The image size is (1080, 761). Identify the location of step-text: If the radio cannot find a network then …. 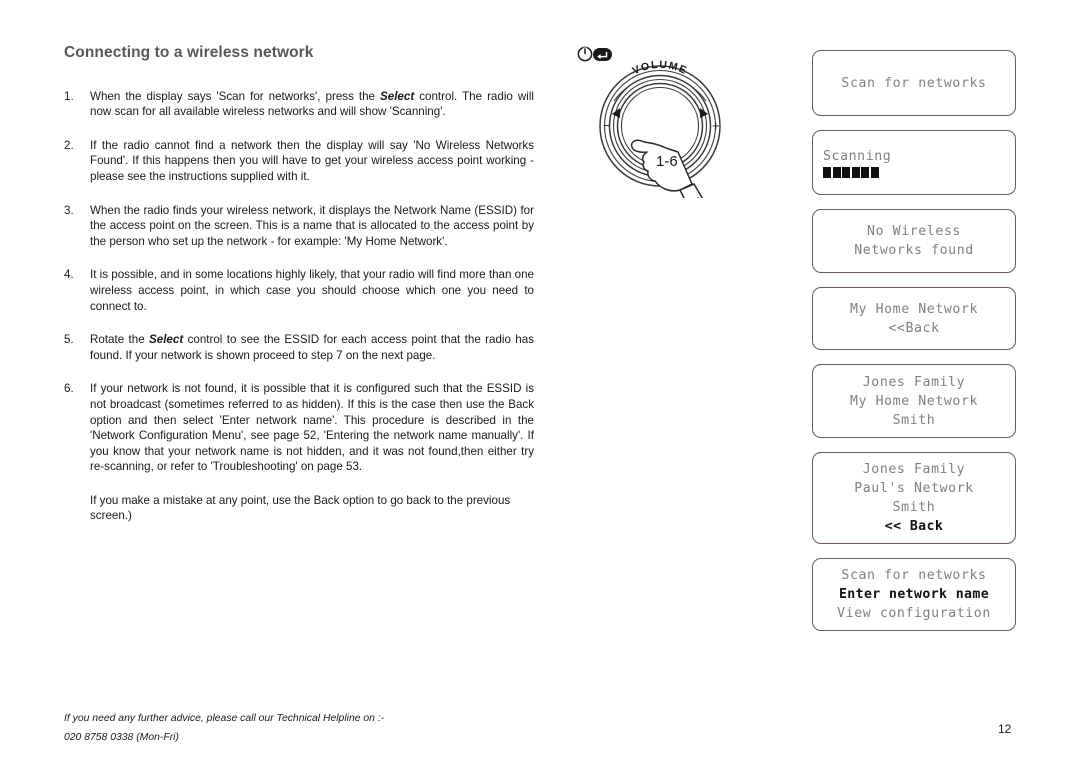
(312, 161).